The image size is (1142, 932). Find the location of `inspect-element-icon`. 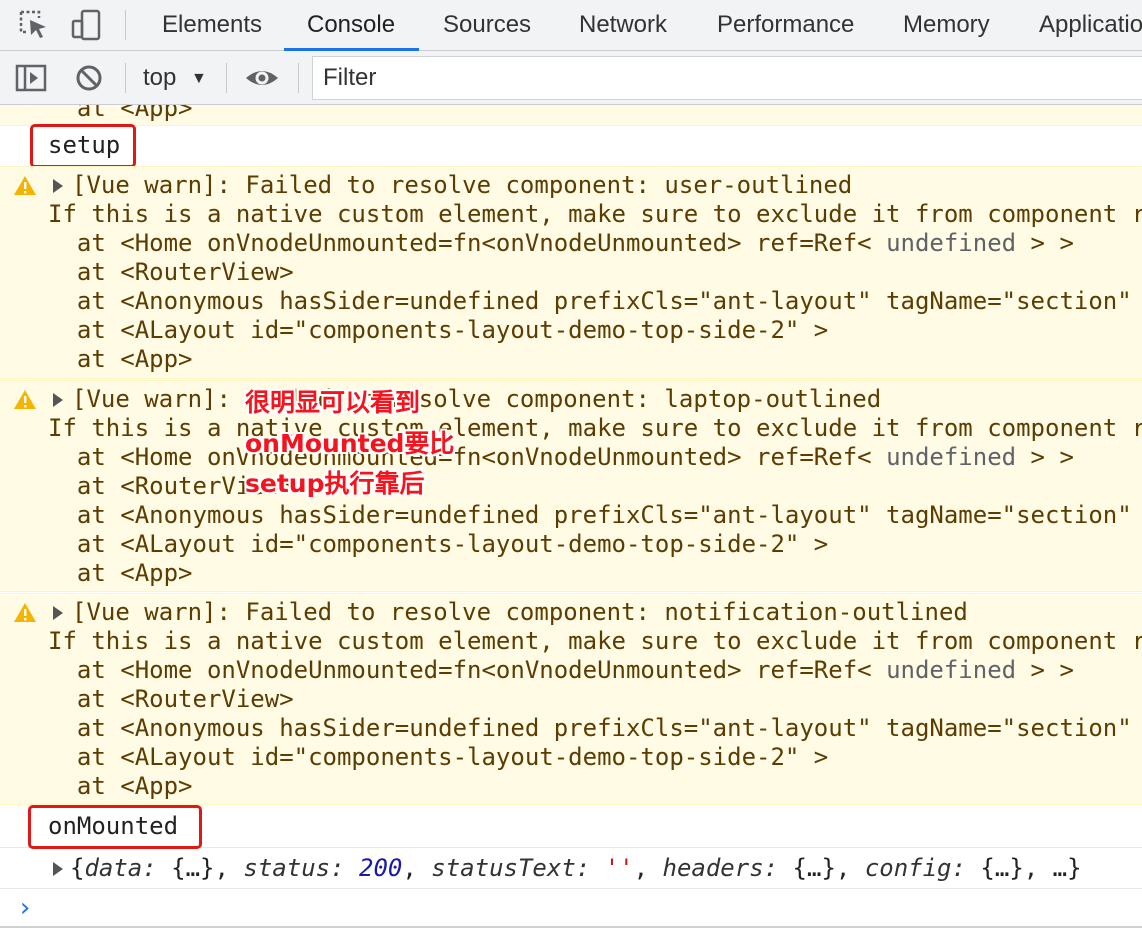

inspect-element-icon is located at coordinates (34, 25).